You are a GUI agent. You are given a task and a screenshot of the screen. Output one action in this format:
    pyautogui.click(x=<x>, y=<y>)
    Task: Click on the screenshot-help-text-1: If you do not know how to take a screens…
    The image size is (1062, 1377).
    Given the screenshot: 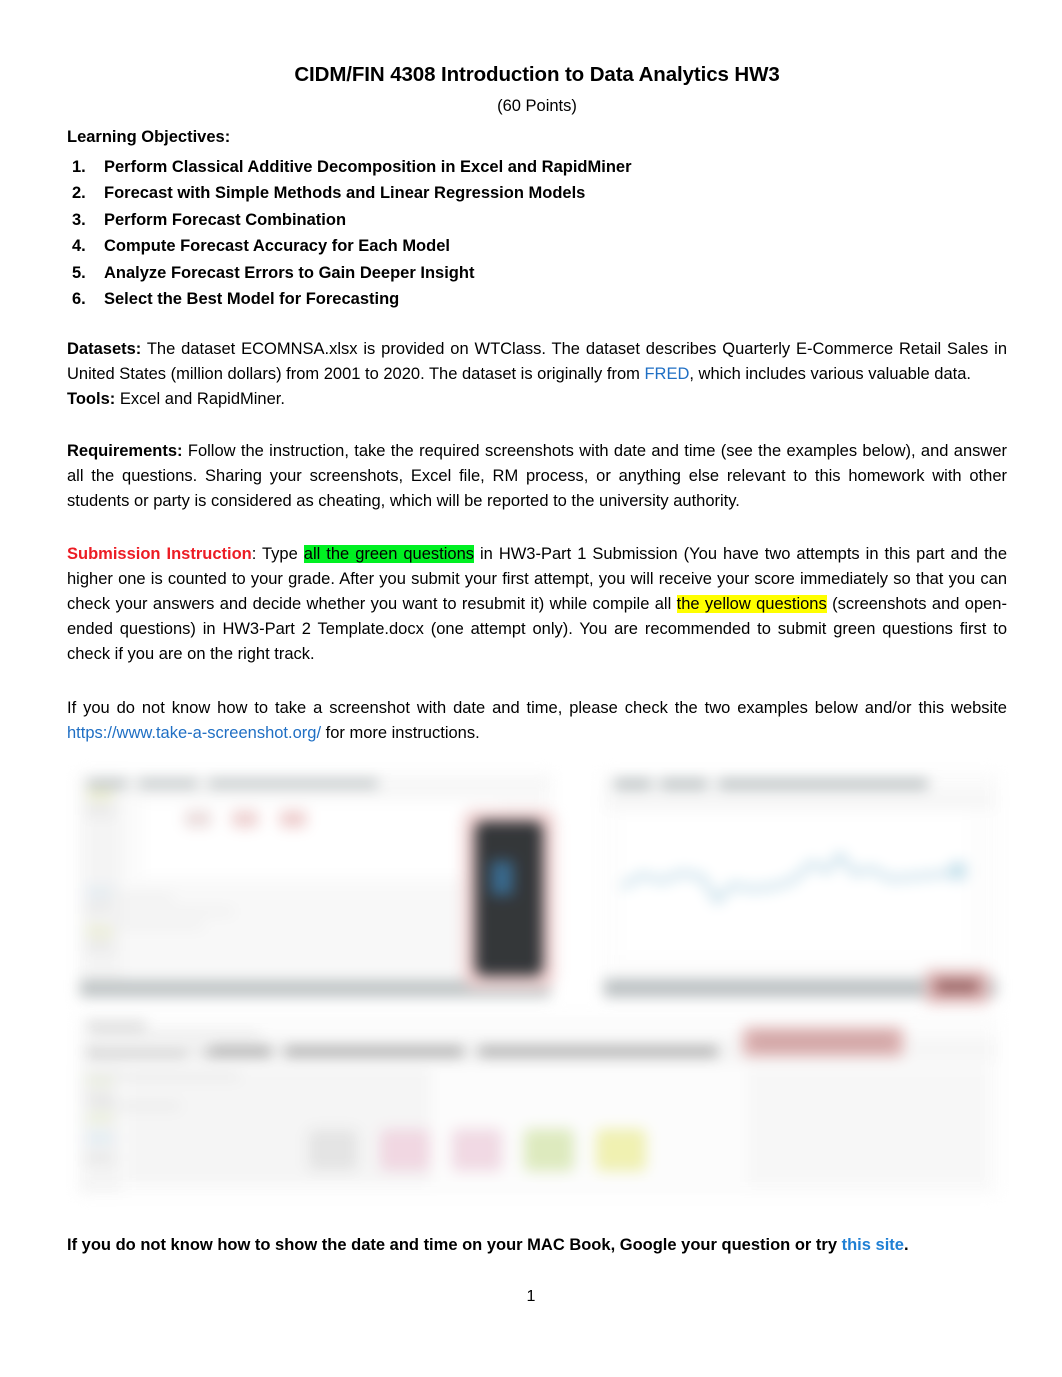 What is the action you would take?
    pyautogui.click(x=537, y=707)
    